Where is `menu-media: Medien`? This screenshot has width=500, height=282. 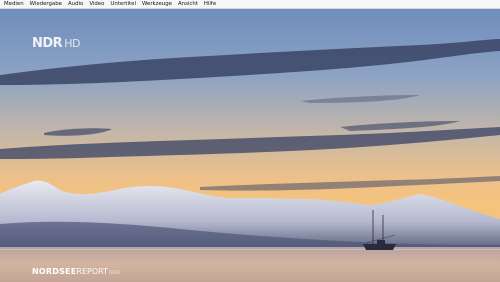
menu-media: Medien is located at coordinates (14, 4).